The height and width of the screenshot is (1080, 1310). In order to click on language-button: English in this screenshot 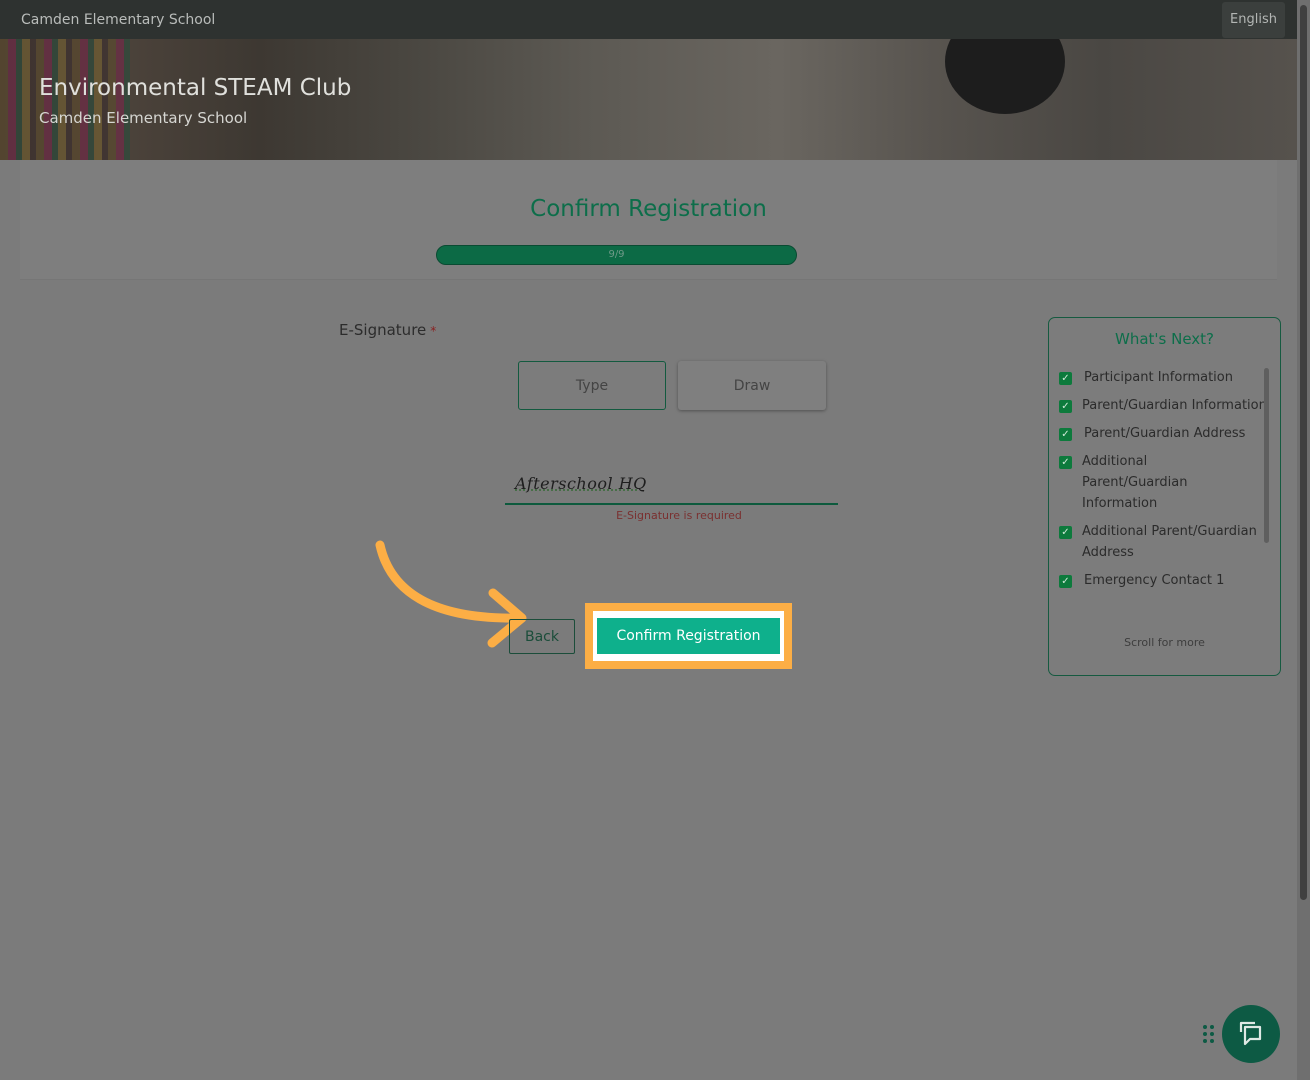, I will do `click(1253, 19)`.